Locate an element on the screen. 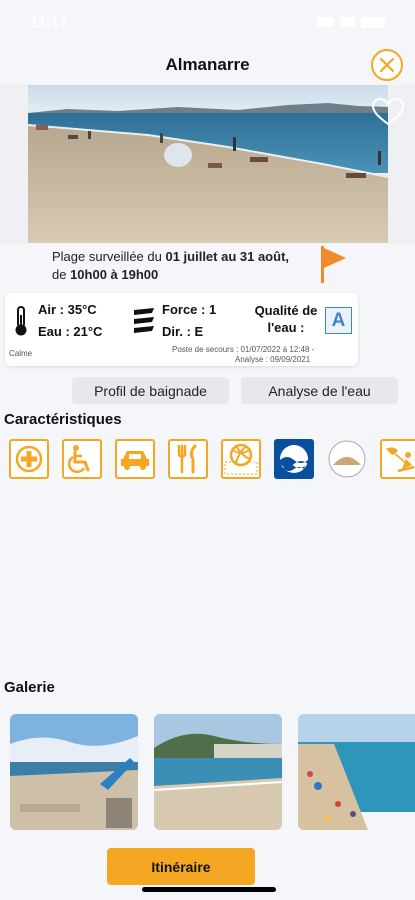  surveillance-hours-prefix: de is located at coordinates (61, 274).